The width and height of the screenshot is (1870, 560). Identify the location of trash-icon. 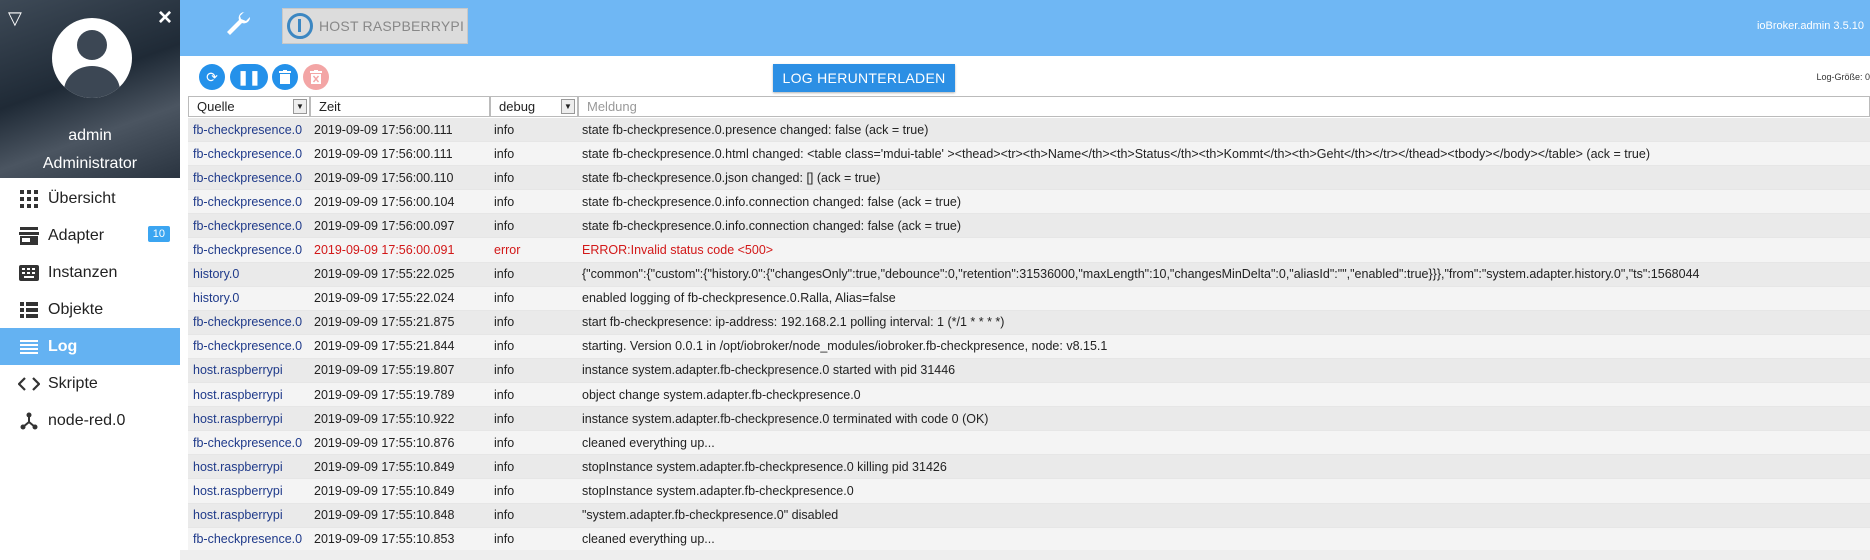
(285, 77).